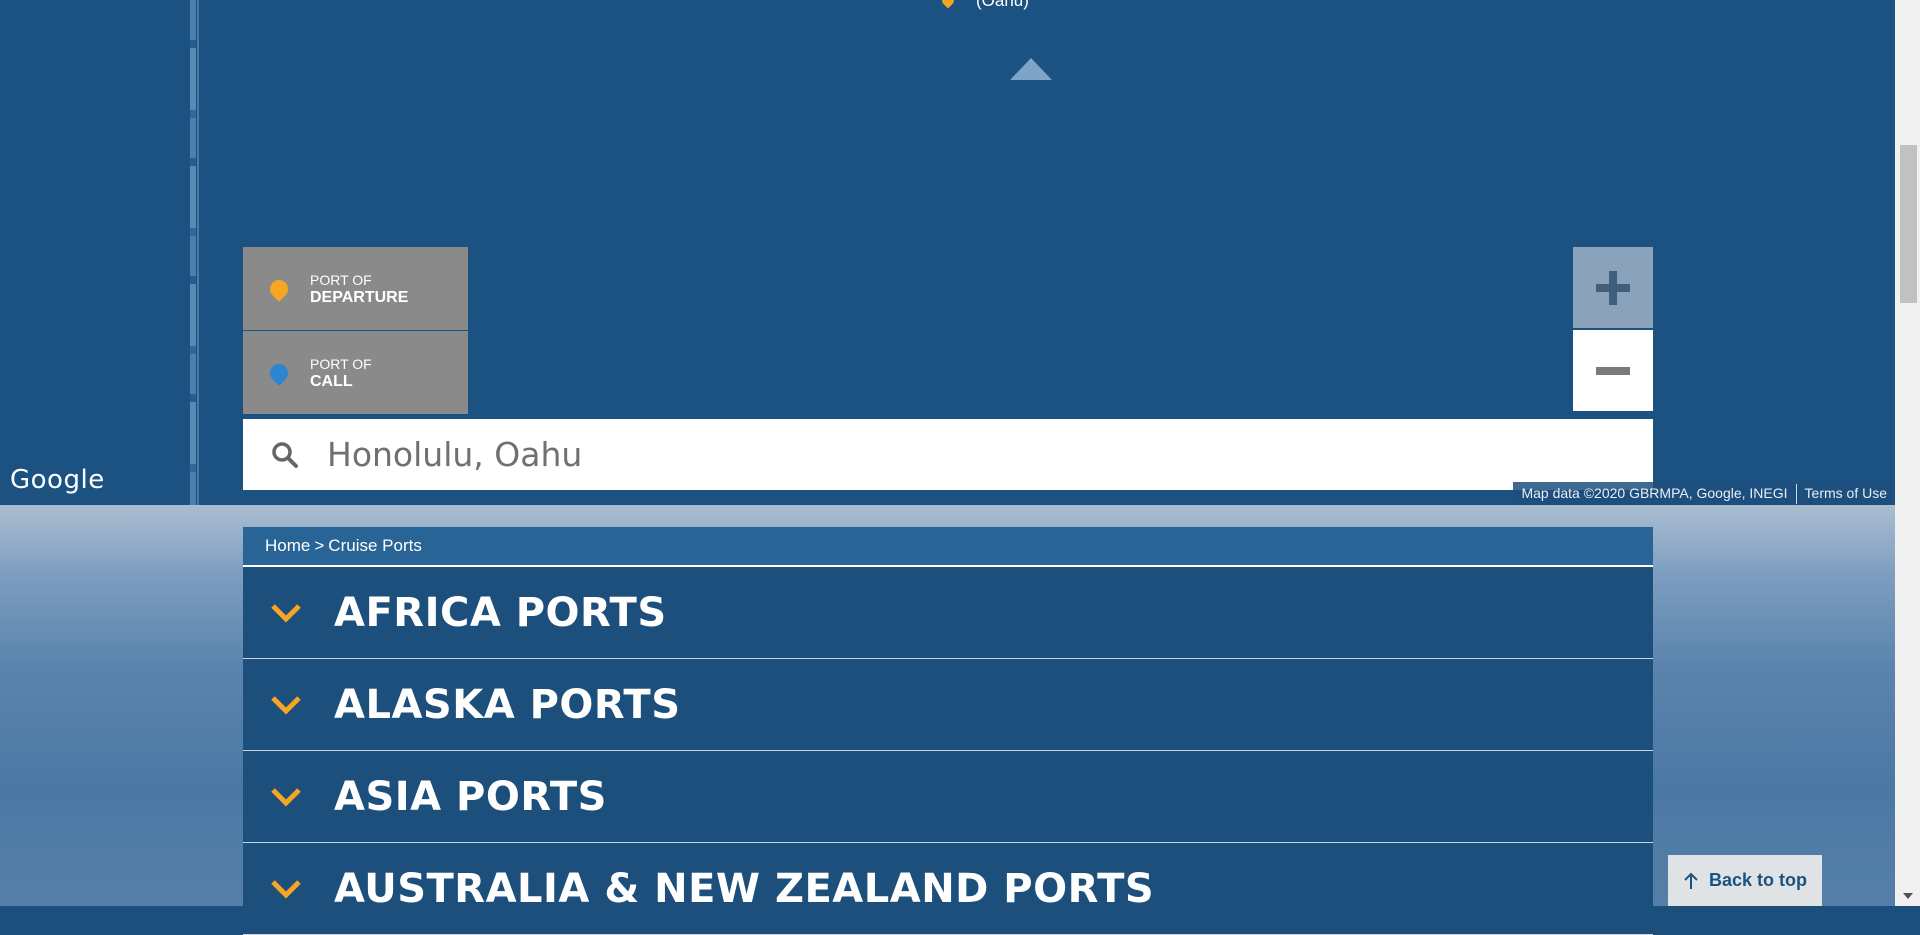  Describe the element at coordinates (744, 888) in the screenshot. I see `region-title: AUSTRALIA & NEW ZEALAND PORTS` at that location.